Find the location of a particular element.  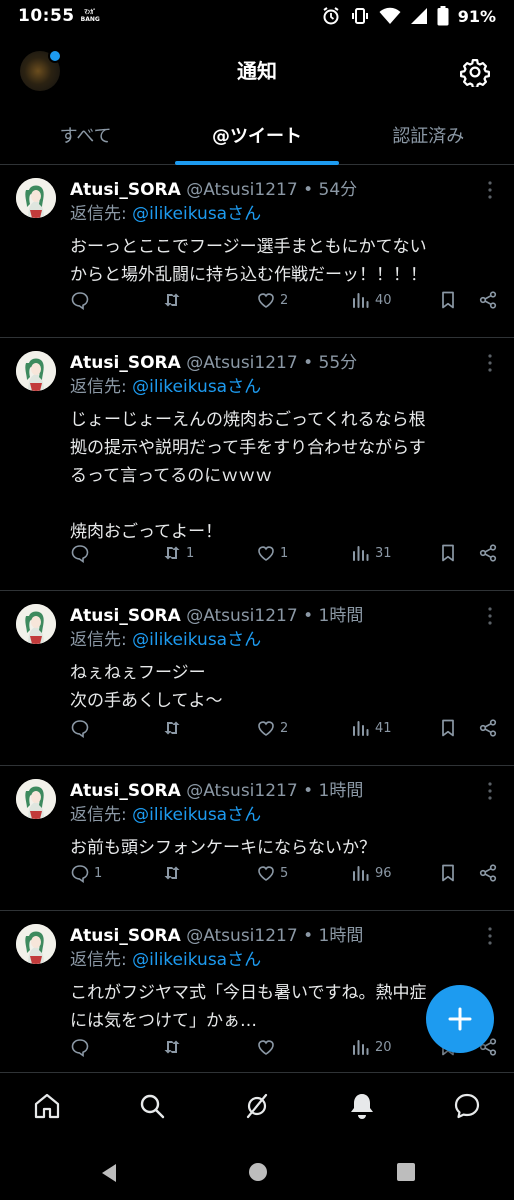

tab-verified-label: 認証済み is located at coordinates (428, 136).